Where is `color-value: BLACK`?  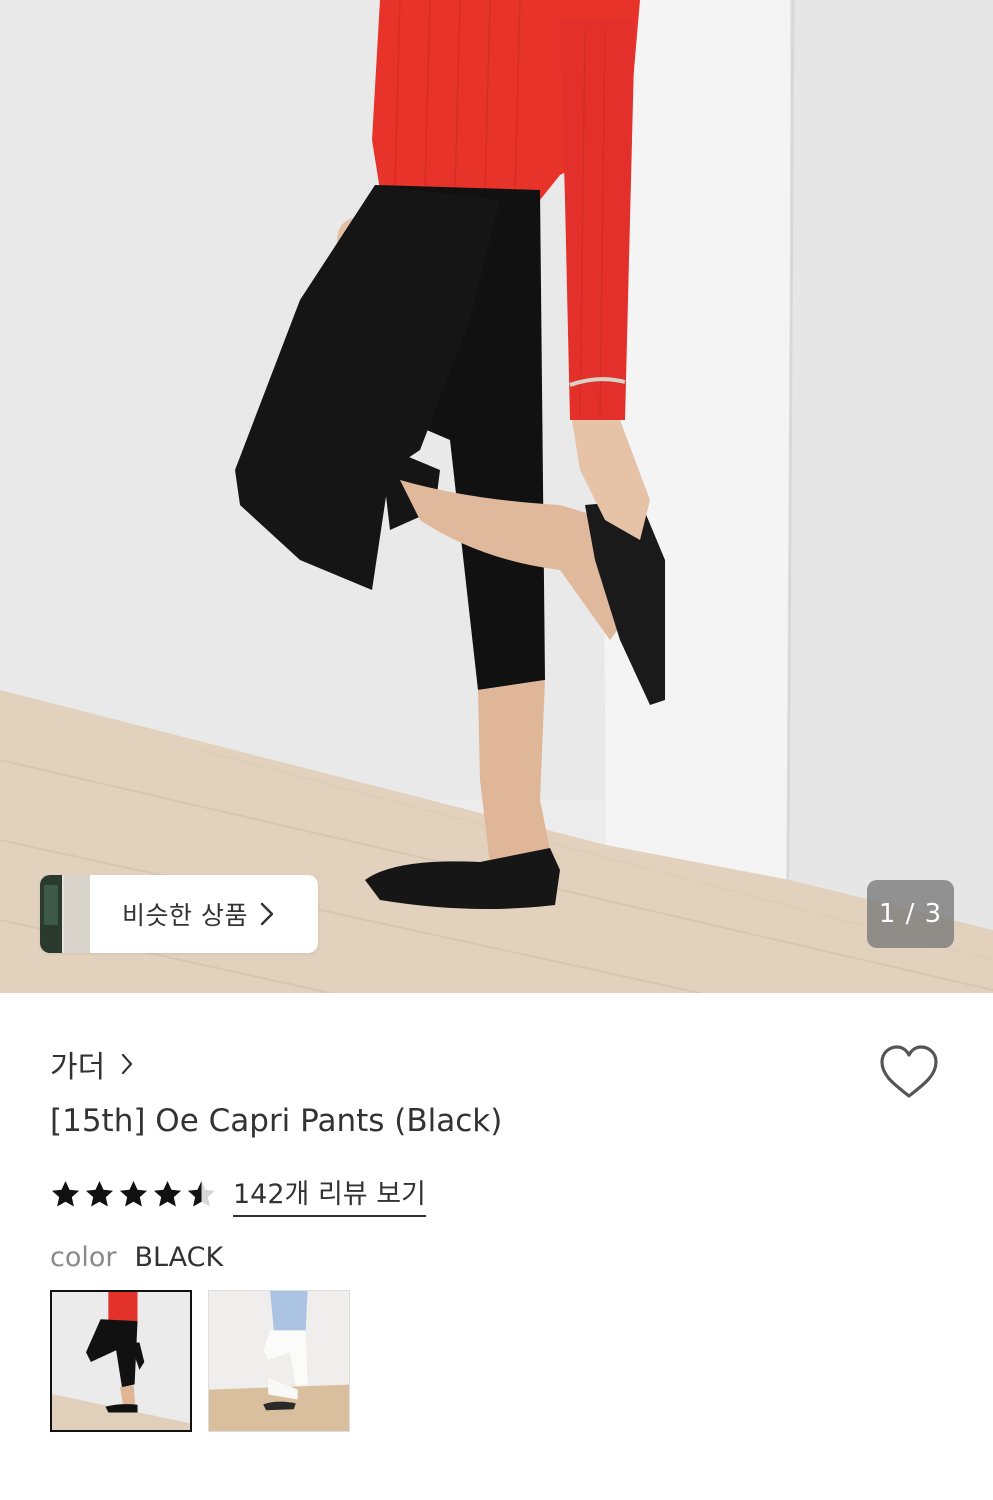
color-value: BLACK is located at coordinates (179, 1257).